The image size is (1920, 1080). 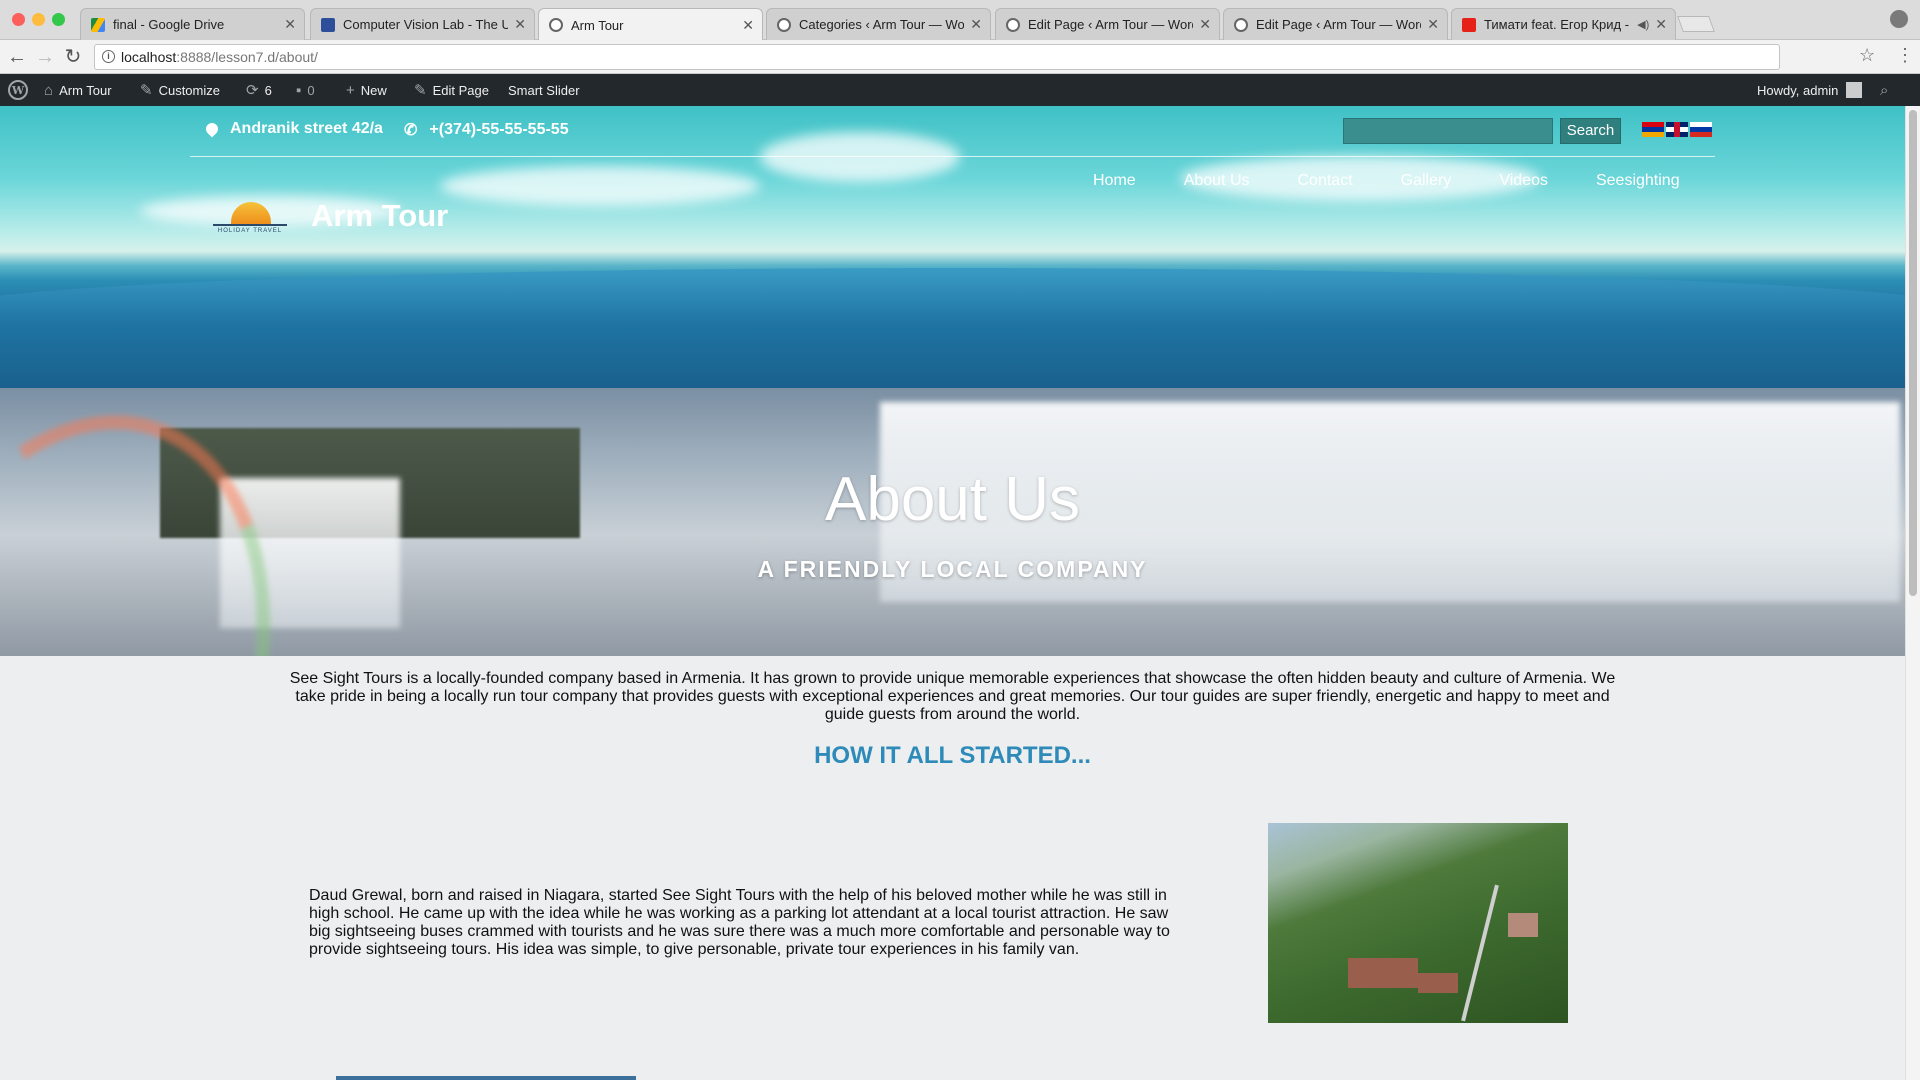 I want to click on comment-icon: ▪, so click(x=299, y=90).